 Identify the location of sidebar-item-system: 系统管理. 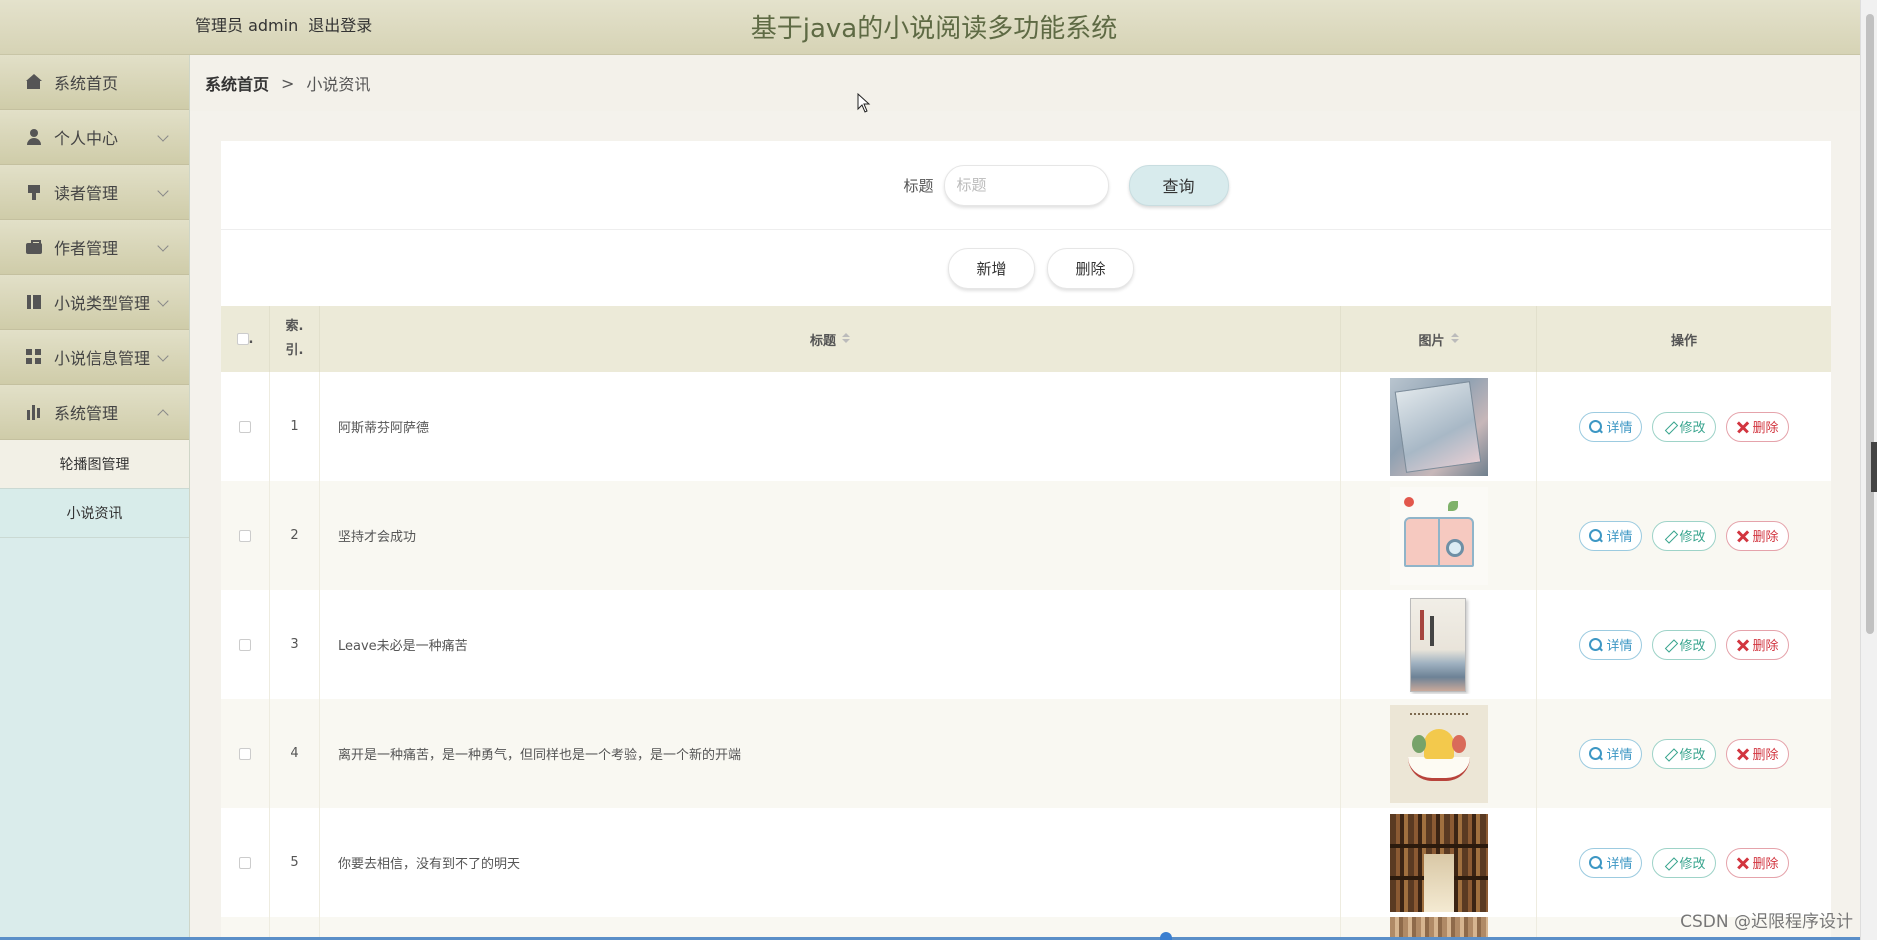
(94, 412).